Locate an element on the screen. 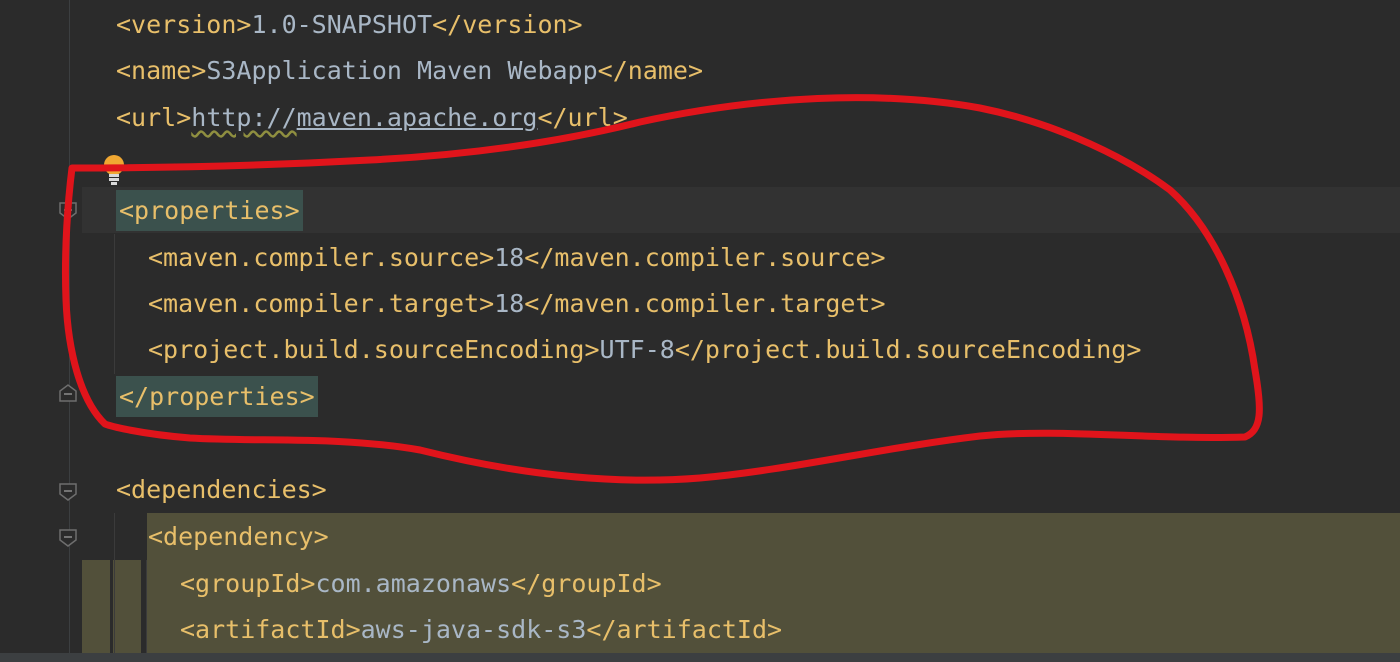 Image resolution: width=1400 pixels, height=662 pixels. xml-open-tag: <groupId> is located at coordinates (248, 583).